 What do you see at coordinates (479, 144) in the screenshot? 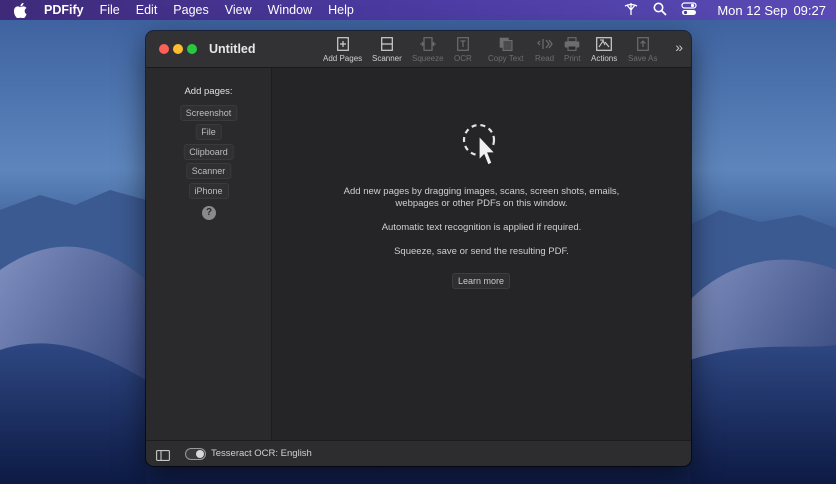
I see `drag-cursor-icon` at bounding box center [479, 144].